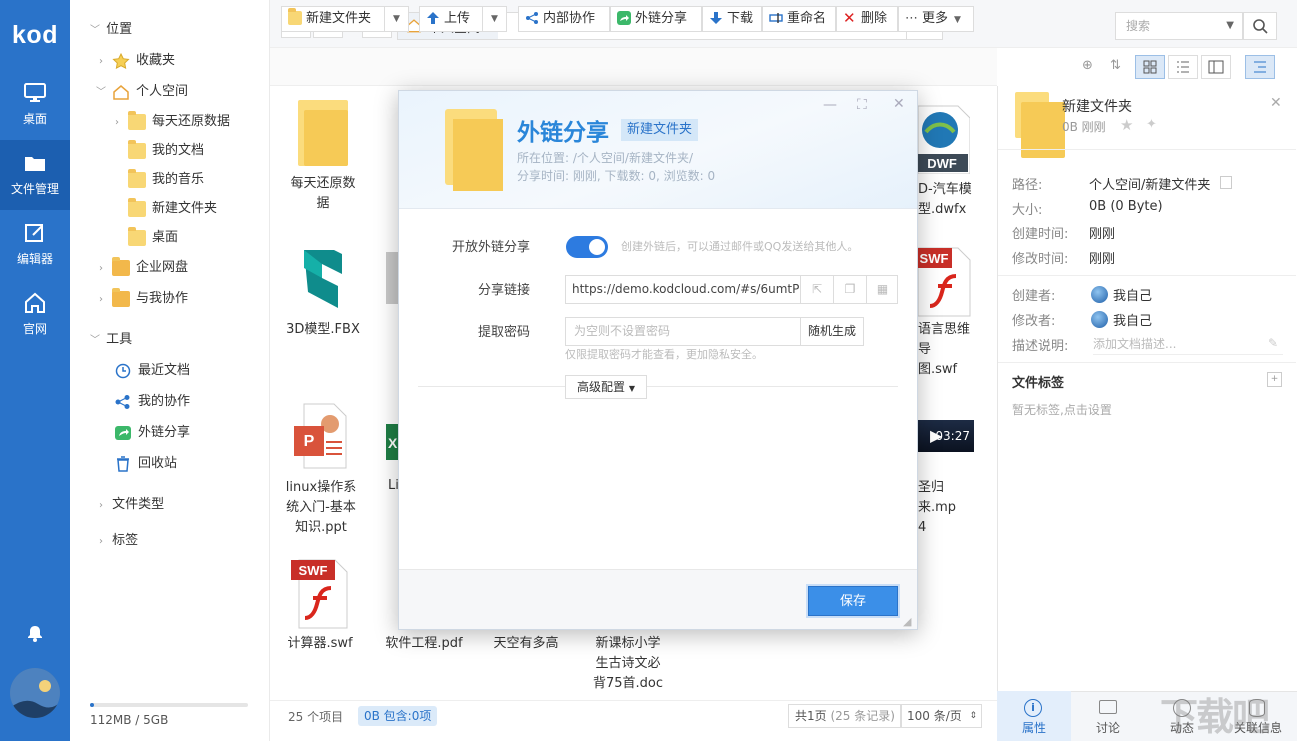 The width and height of the screenshot is (1297, 741). What do you see at coordinates (1179, 26) in the screenshot?
I see `search-input: 搜索 ▼` at bounding box center [1179, 26].